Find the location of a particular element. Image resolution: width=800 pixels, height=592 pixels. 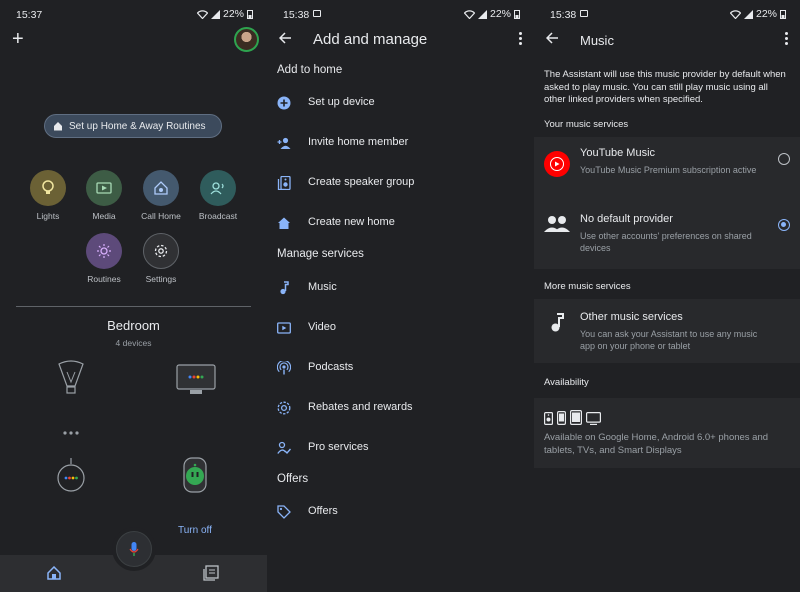

turn-off-button: Turn off is located at coordinates (195, 530).